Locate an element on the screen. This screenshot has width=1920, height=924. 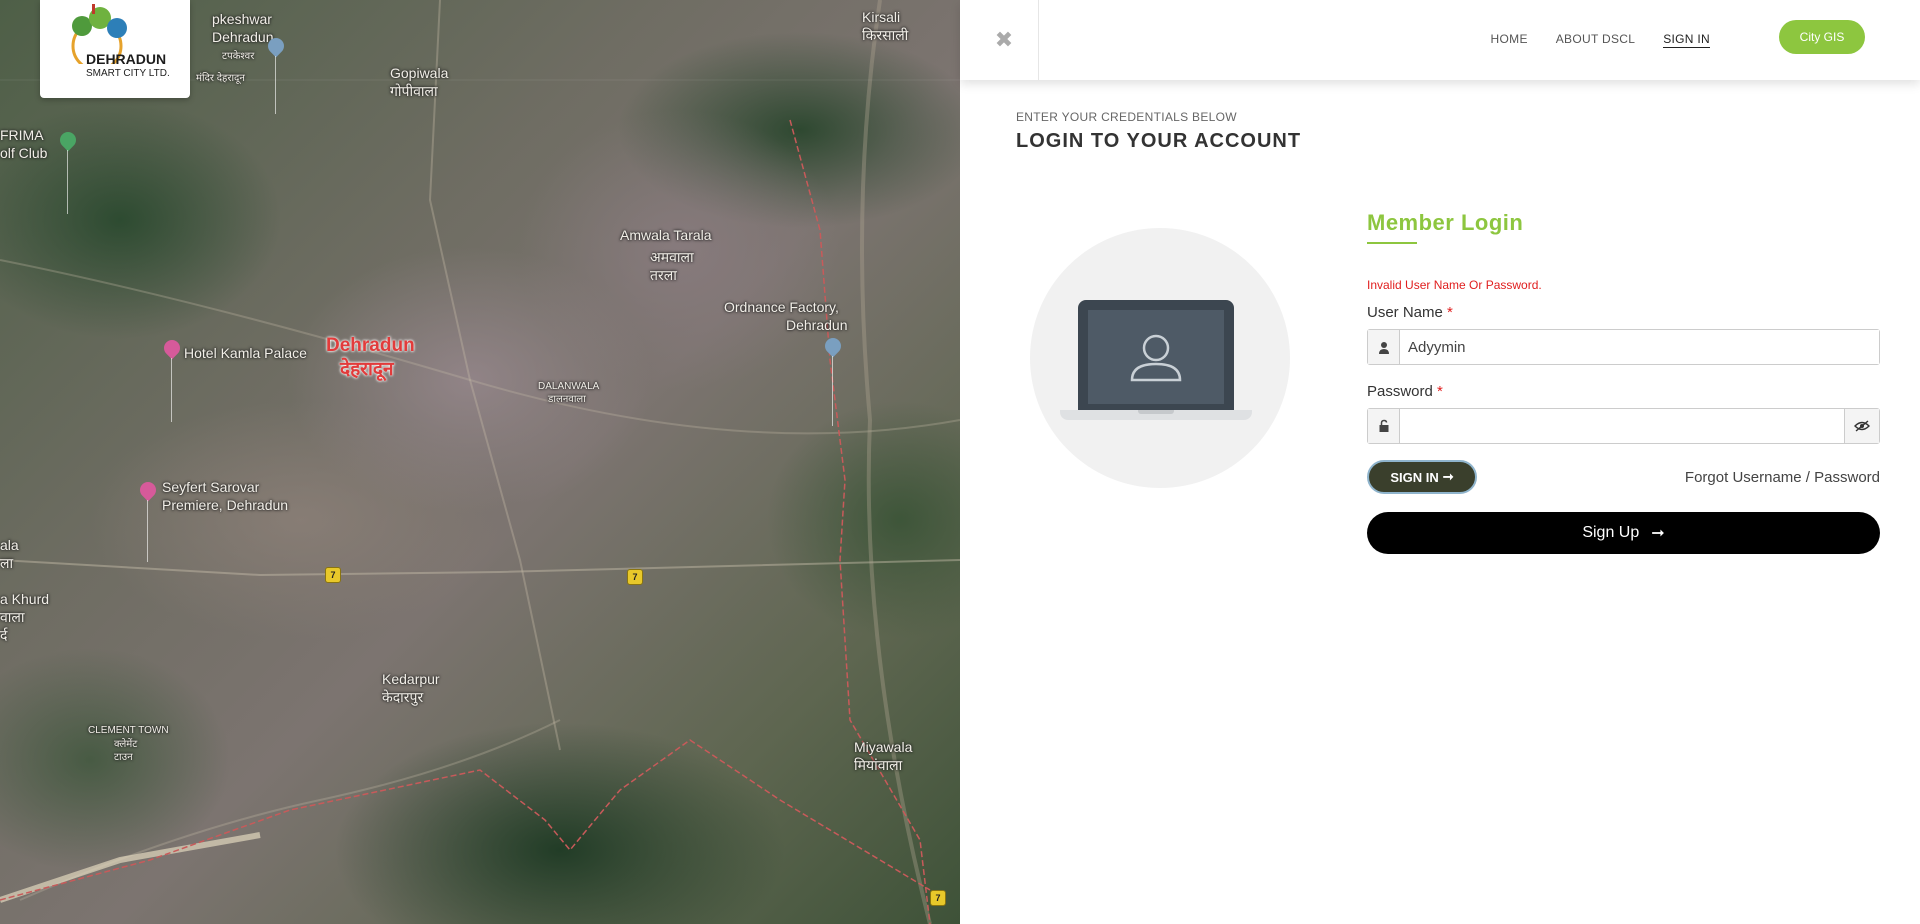
credentials-subtitle: ENTER YOUR CREDENTIALS BELOW is located at coordinates (1126, 117).